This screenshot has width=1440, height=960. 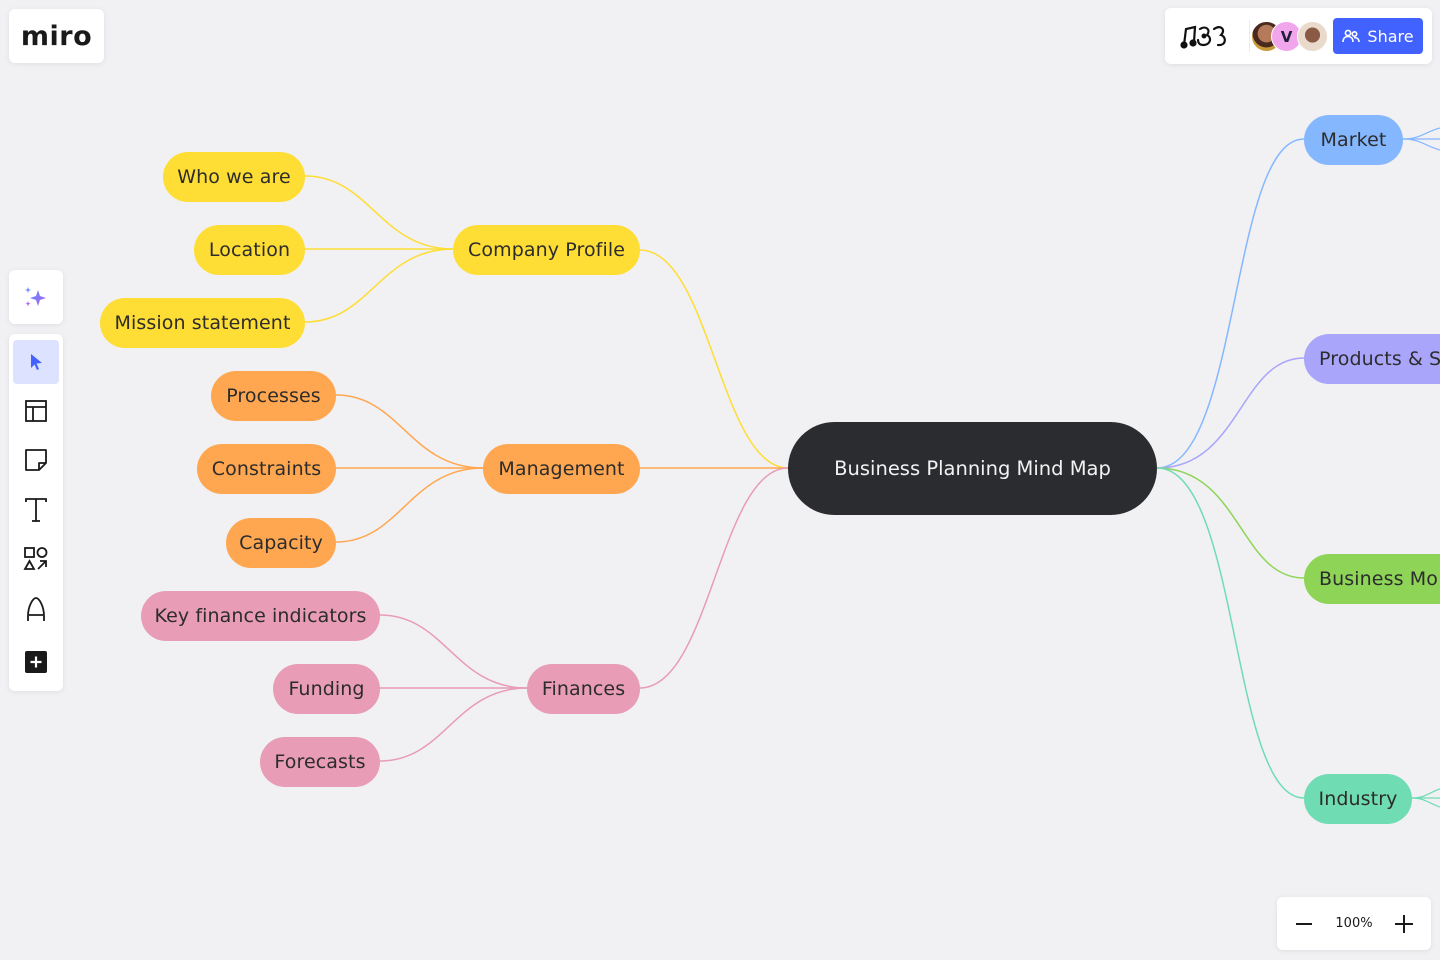 I want to click on layout-icon, so click(x=36, y=411).